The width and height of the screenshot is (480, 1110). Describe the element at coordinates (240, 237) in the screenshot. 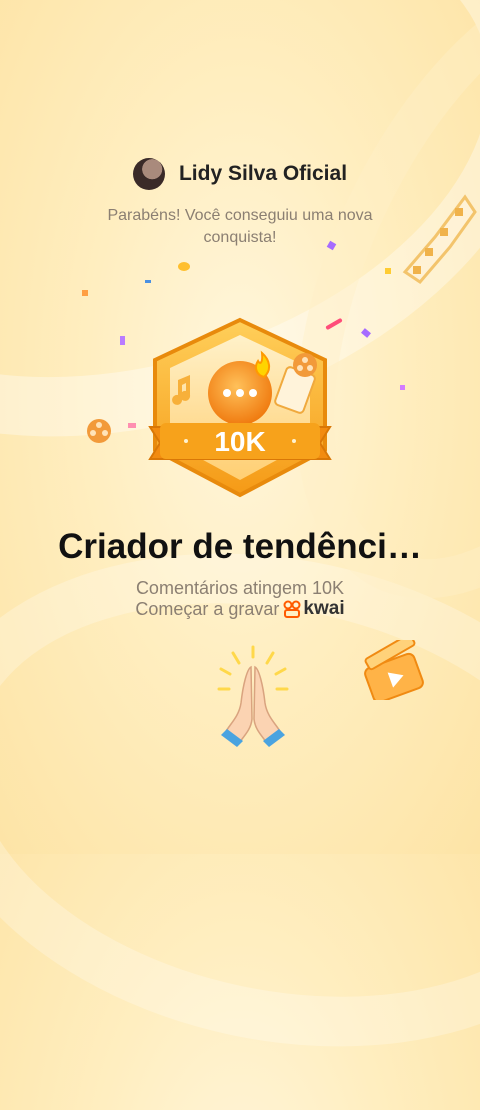

I see `congrats-line-2: conquista!` at that location.